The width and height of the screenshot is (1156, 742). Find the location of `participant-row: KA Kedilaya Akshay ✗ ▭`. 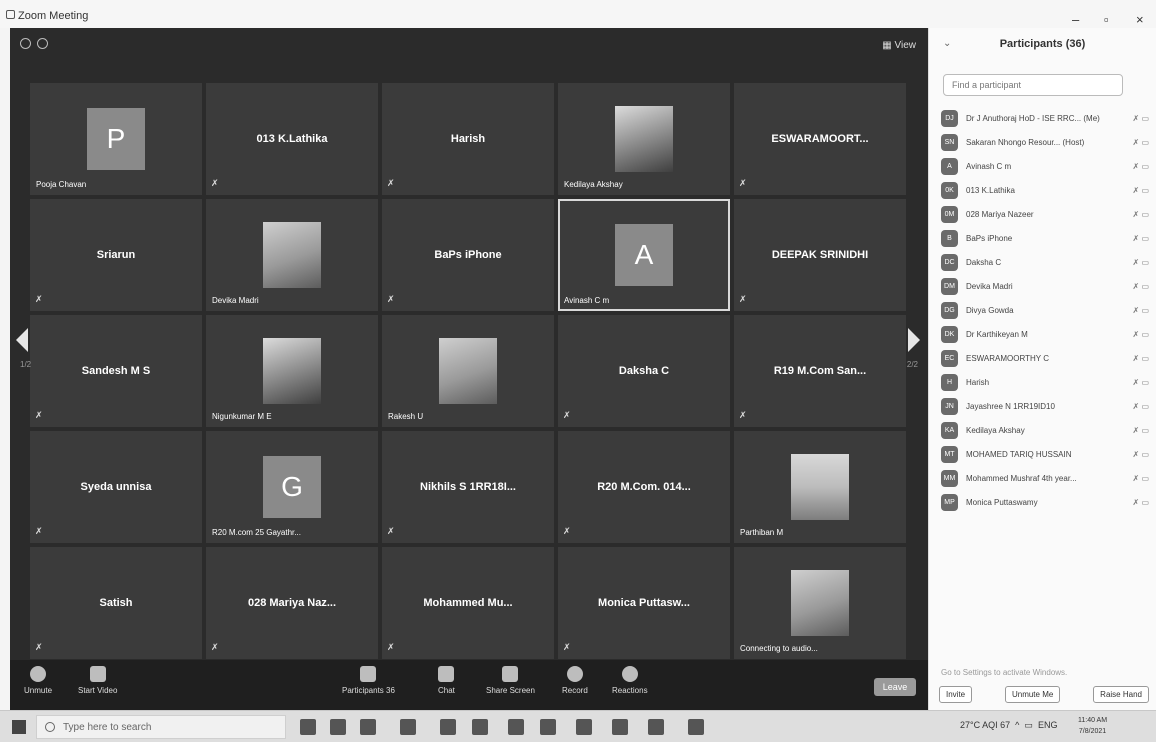

participant-row: KA Kedilaya Akshay ✗ ▭ is located at coordinates (1045, 430).